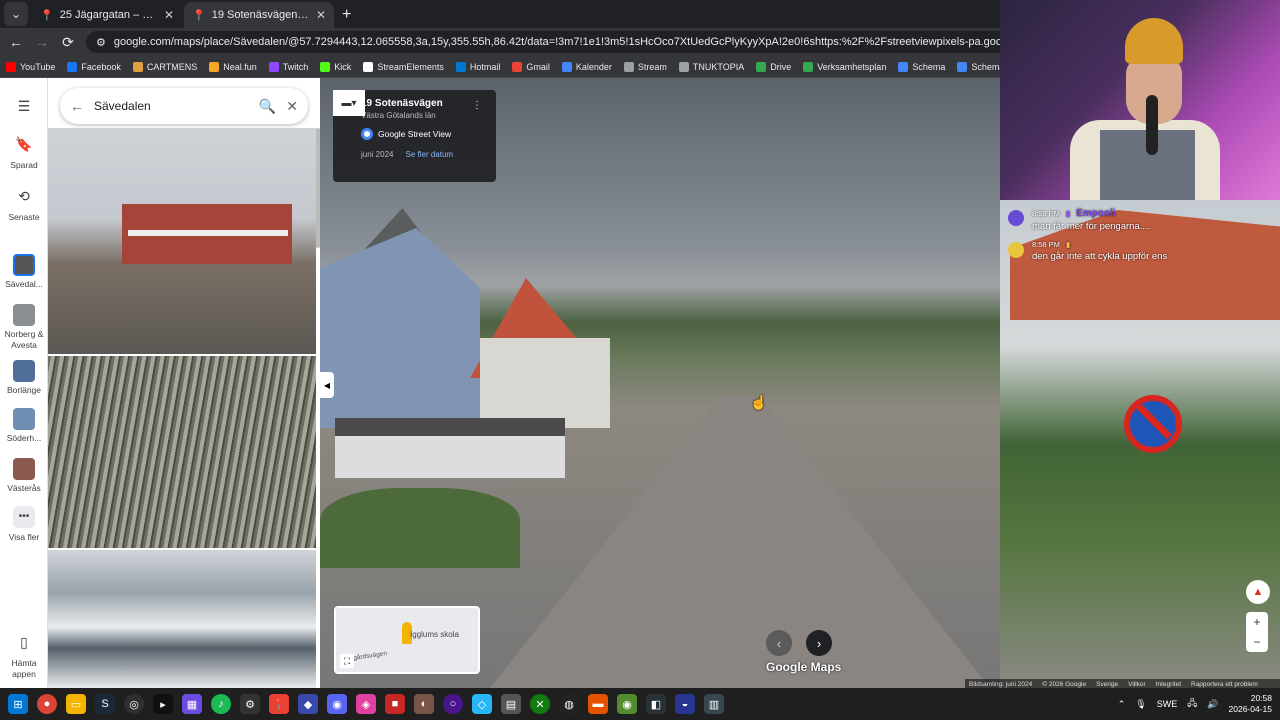 The height and width of the screenshot is (720, 1280). I want to click on bookmark-item: Drive, so click(773, 66).